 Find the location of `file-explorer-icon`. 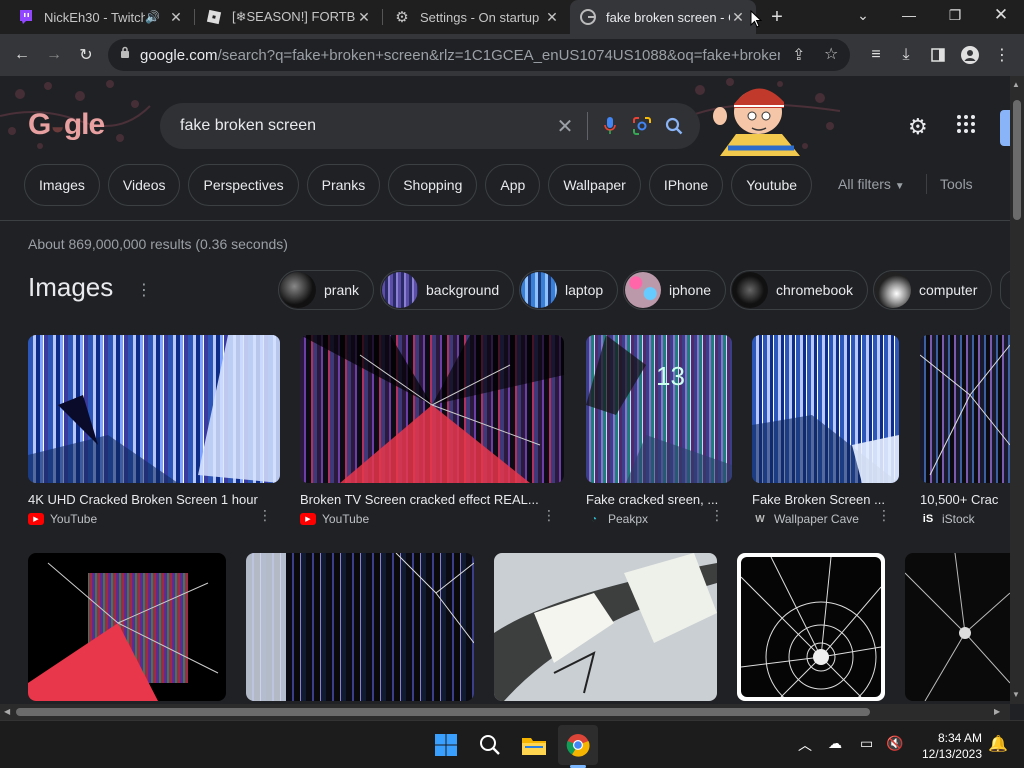

file-explorer-icon is located at coordinates (534, 745).